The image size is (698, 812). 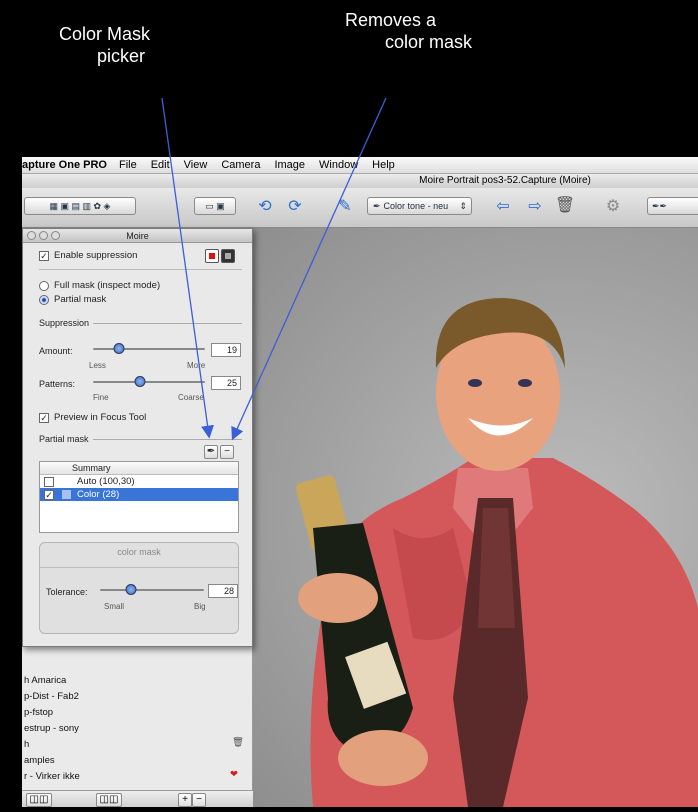 I want to click on annotation-arrows, so click(x=274, y=269).